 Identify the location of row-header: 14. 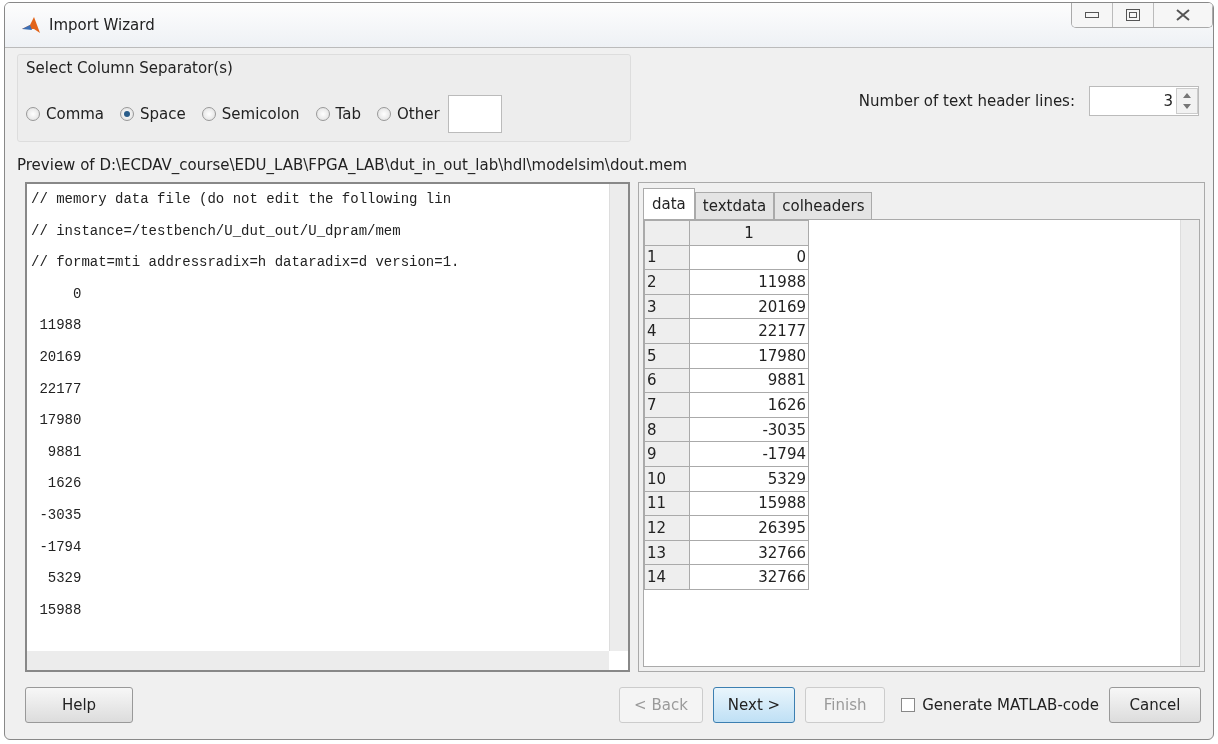
(667, 577).